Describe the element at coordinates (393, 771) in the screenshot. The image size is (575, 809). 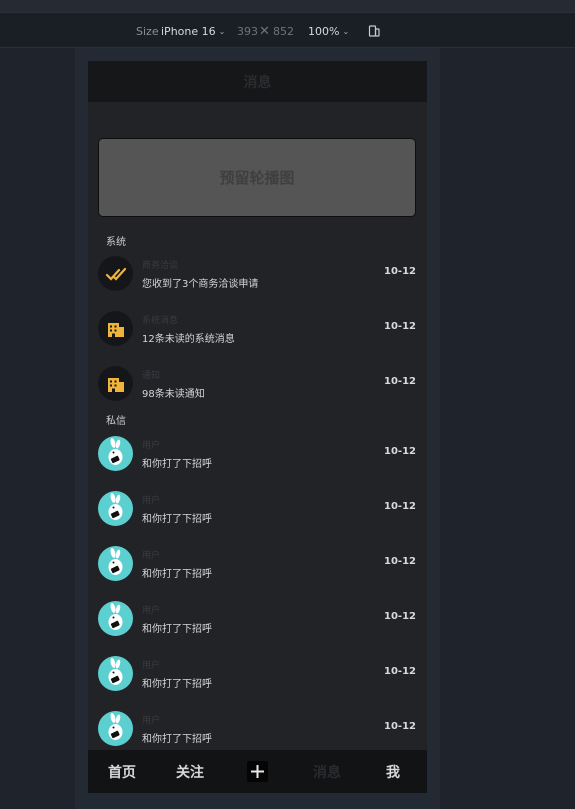
I see `tab-me: 我` at that location.